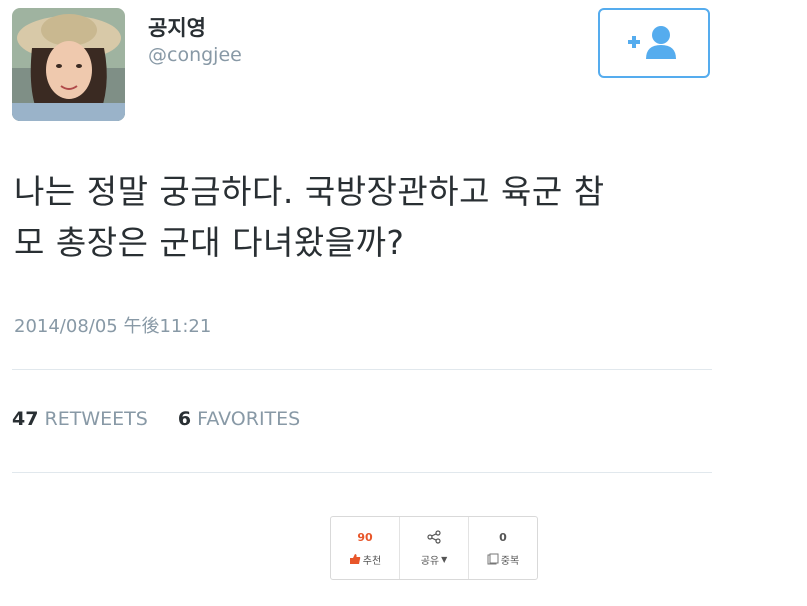 The image size is (807, 606). I want to click on tweet-text: 나는 정말 궁금하다. 국방장관하고 육군 참 모 총장은 군대 다녀왔을까?, so click(364, 217).